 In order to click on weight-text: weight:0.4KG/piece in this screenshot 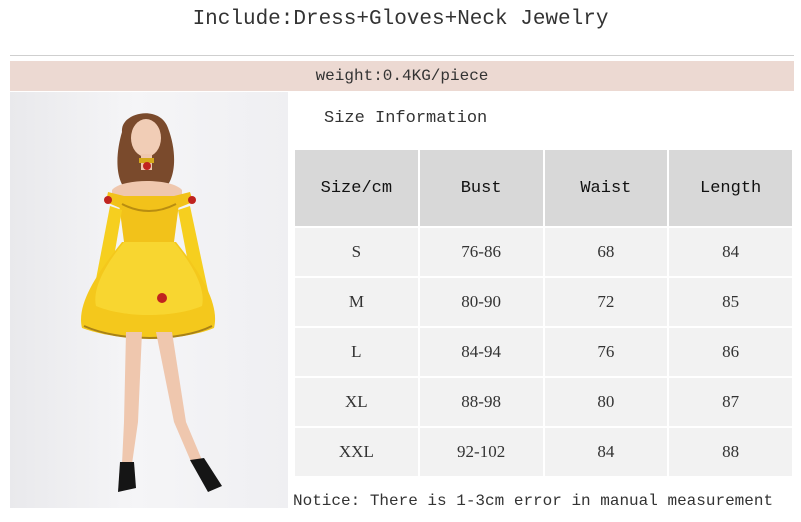, I will do `click(402, 76)`.